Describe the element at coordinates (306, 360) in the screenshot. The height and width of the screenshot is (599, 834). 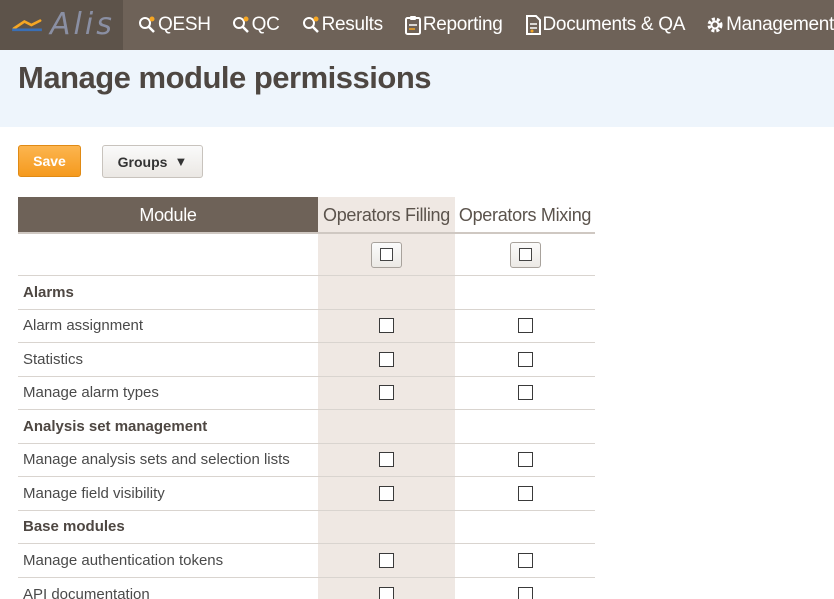
I see `table-row: Statistics` at that location.